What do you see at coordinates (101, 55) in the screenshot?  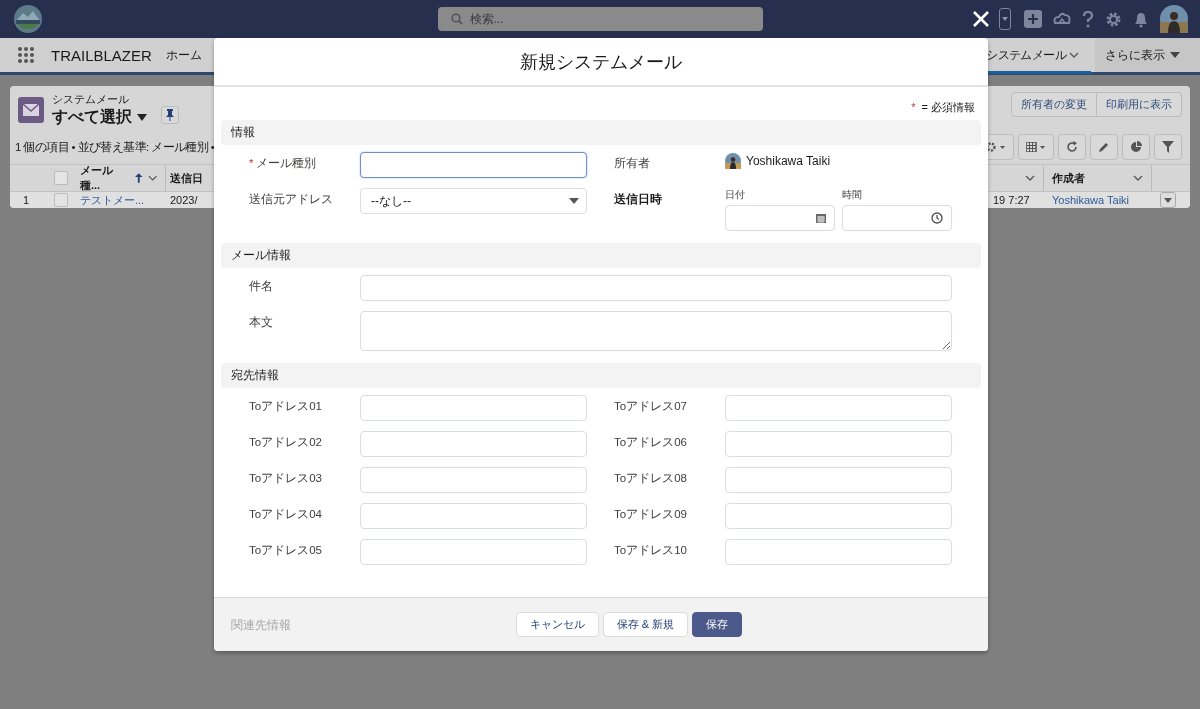 I see `app-name: TRAILBLAZER` at bounding box center [101, 55].